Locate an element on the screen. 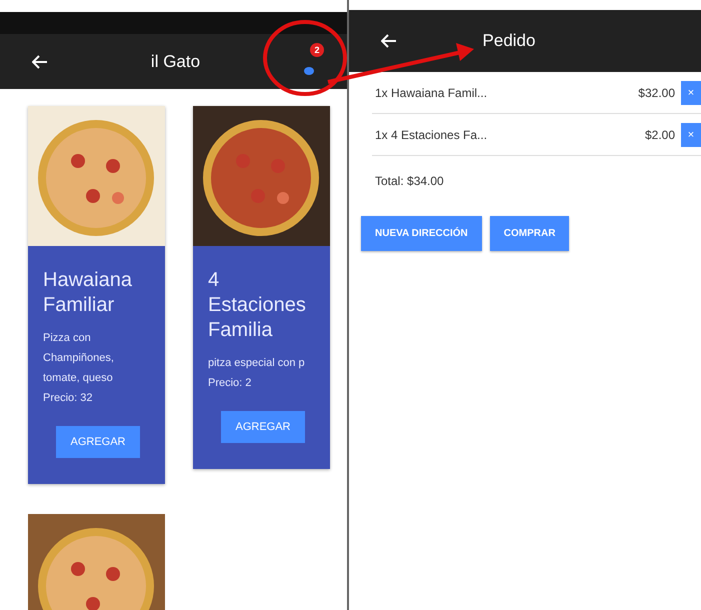  product-price: Precio: 32 is located at coordinates (68, 398).